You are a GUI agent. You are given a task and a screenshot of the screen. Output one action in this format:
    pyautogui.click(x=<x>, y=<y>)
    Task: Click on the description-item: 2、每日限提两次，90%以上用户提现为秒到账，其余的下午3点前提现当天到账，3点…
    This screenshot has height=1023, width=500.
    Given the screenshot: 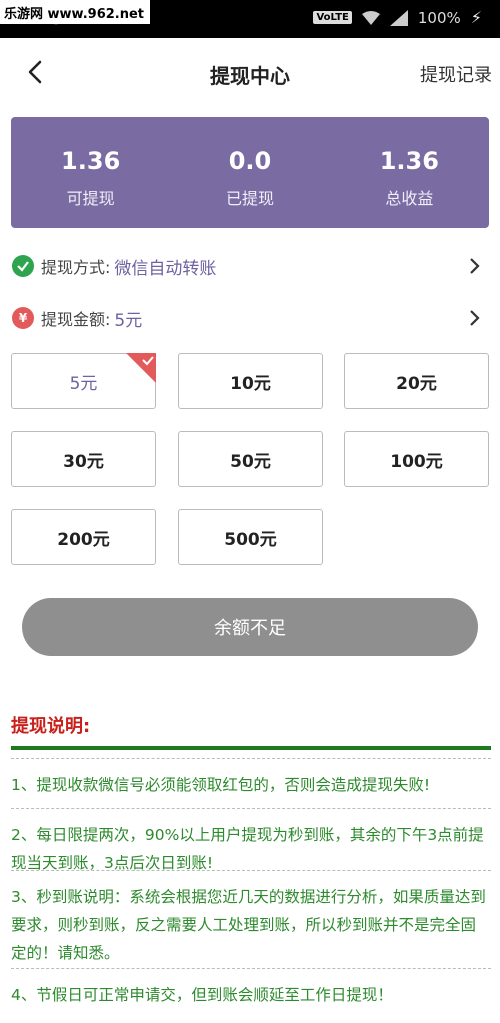 What is the action you would take?
    pyautogui.click(x=251, y=842)
    